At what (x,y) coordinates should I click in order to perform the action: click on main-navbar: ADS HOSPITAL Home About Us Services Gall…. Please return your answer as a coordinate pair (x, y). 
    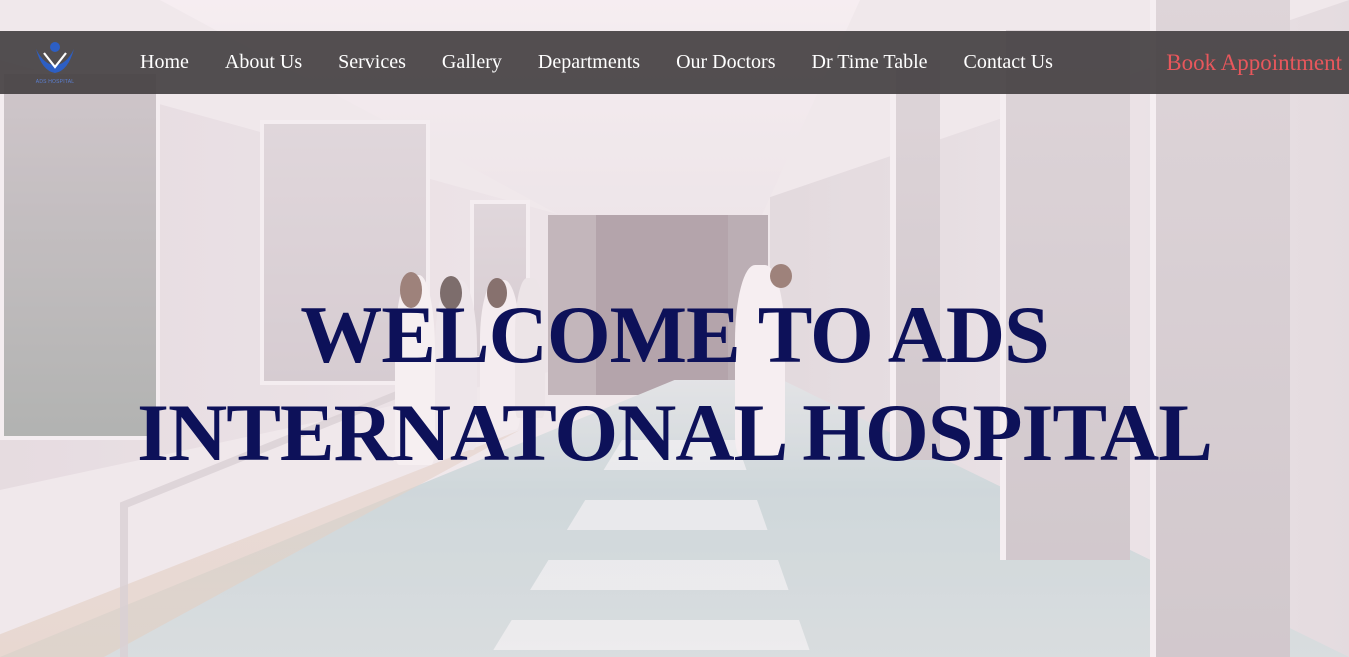
    Looking at the image, I should click on (674, 62).